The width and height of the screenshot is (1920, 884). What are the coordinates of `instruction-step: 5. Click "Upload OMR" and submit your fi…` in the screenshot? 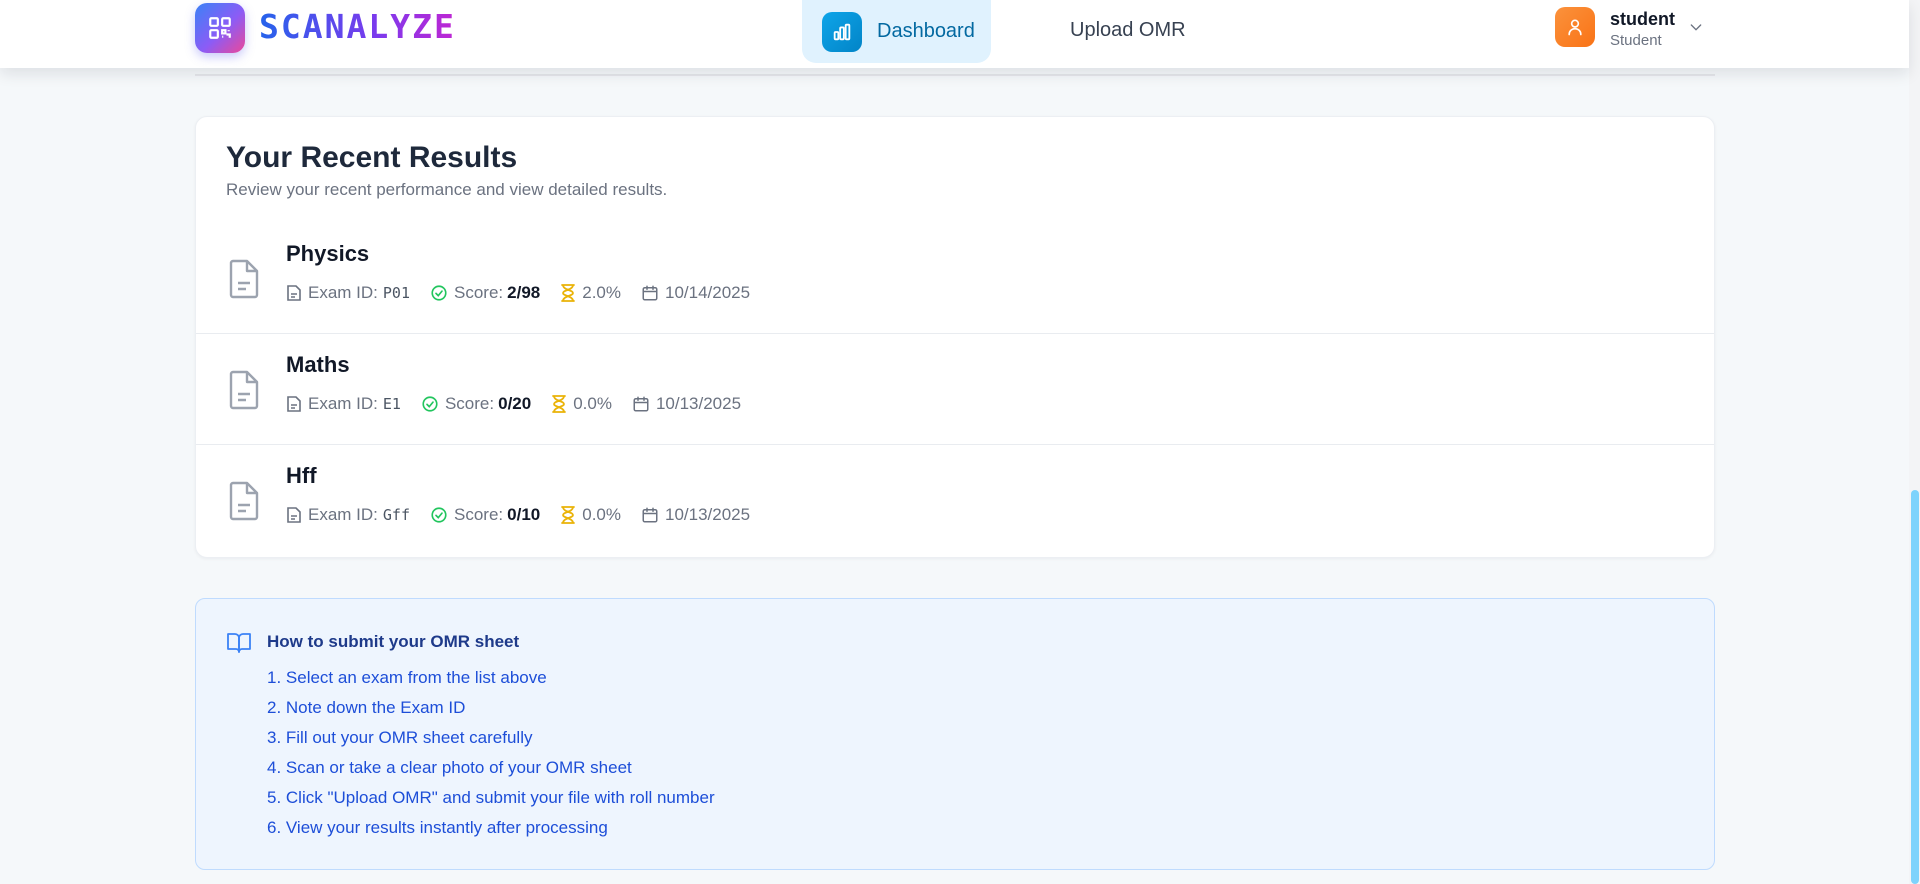 It's located at (491, 797).